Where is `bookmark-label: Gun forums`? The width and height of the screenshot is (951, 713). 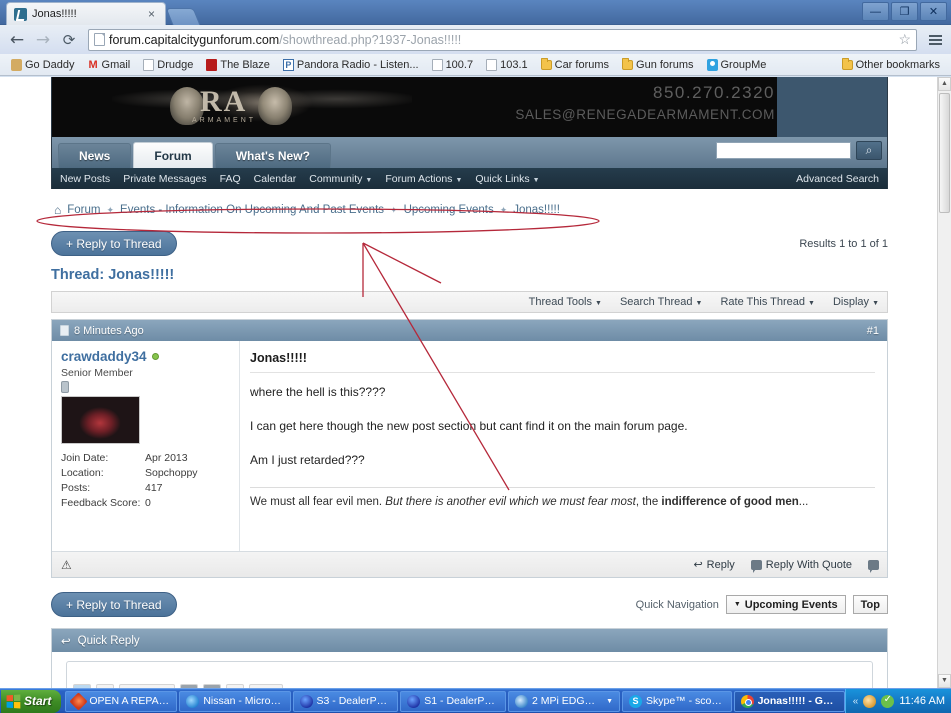 bookmark-label: Gun forums is located at coordinates (665, 64).